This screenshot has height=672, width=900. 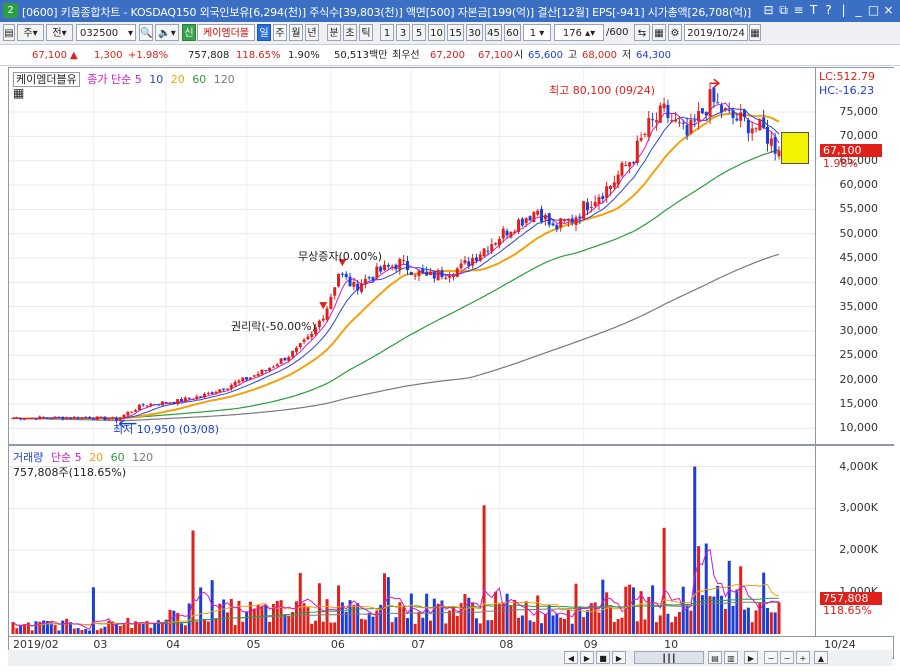 What do you see at coordinates (571, 657) in the screenshot?
I see `scroll-left-icon: ◀` at bounding box center [571, 657].